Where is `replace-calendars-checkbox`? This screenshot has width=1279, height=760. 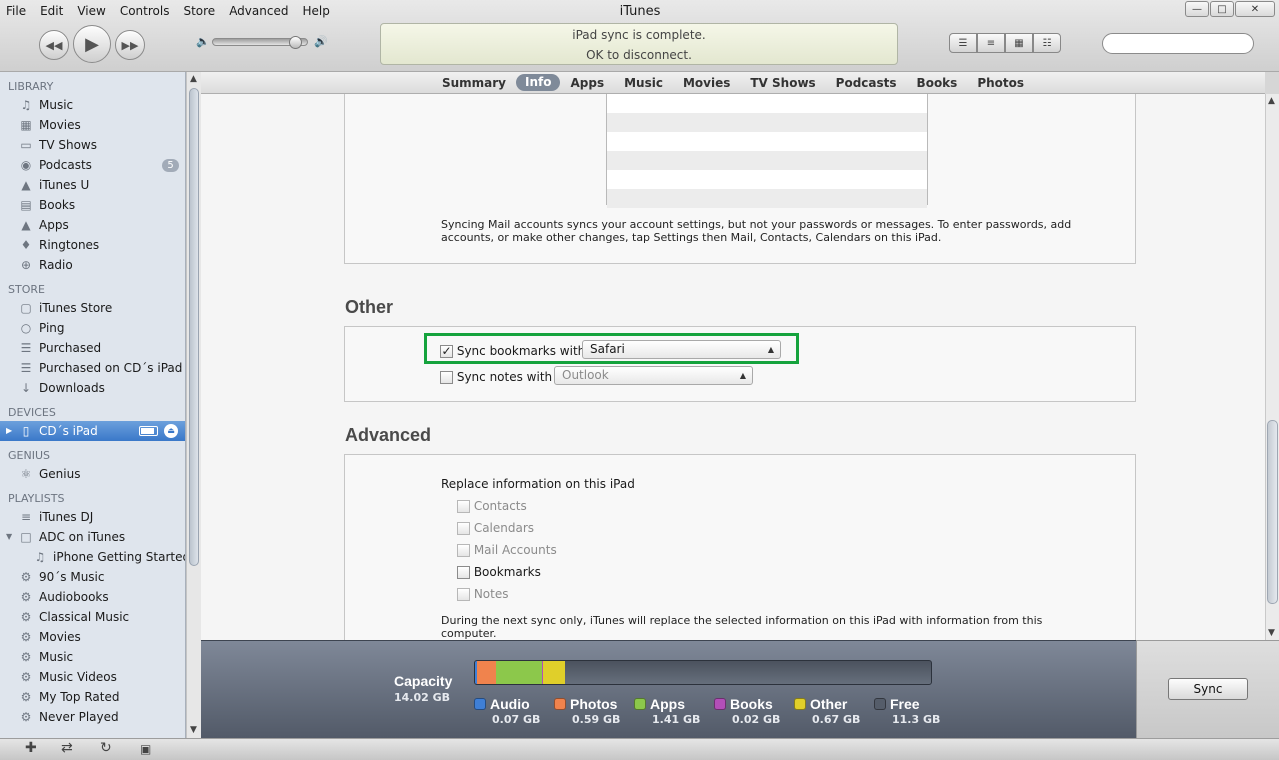
replace-calendars-checkbox is located at coordinates (463, 528).